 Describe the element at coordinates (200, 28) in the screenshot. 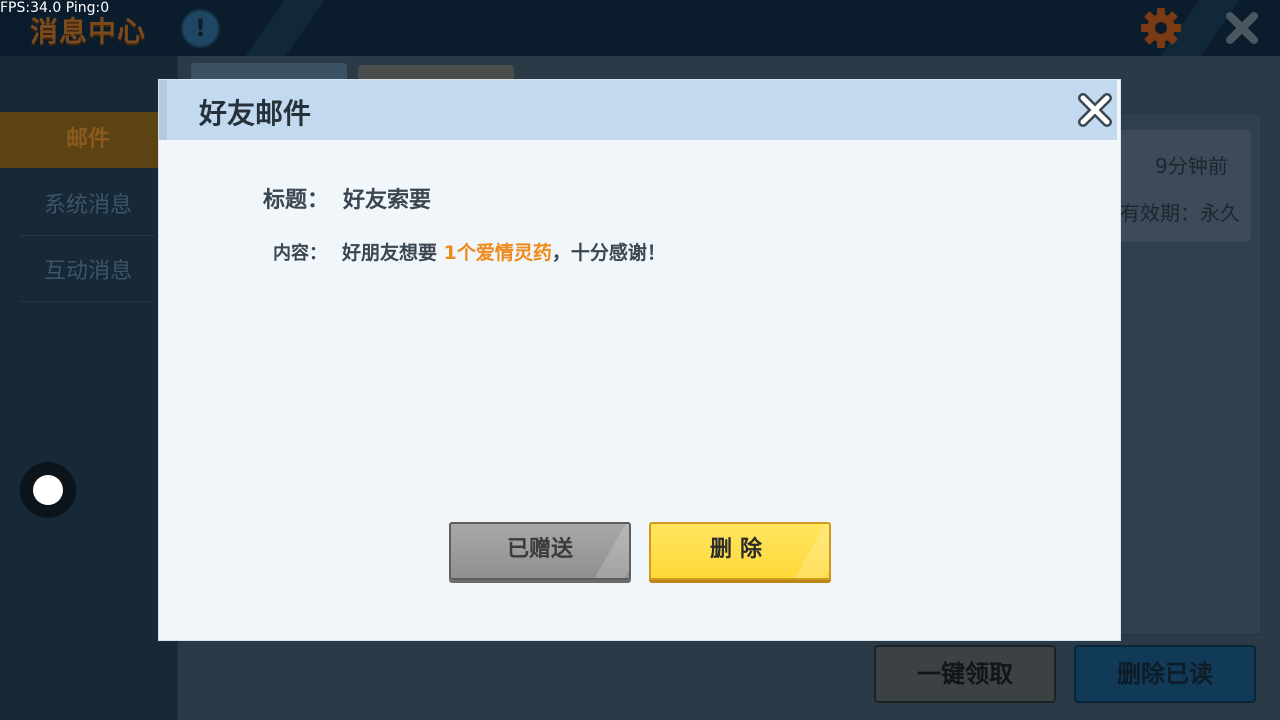

I see `info-icon: !` at that location.